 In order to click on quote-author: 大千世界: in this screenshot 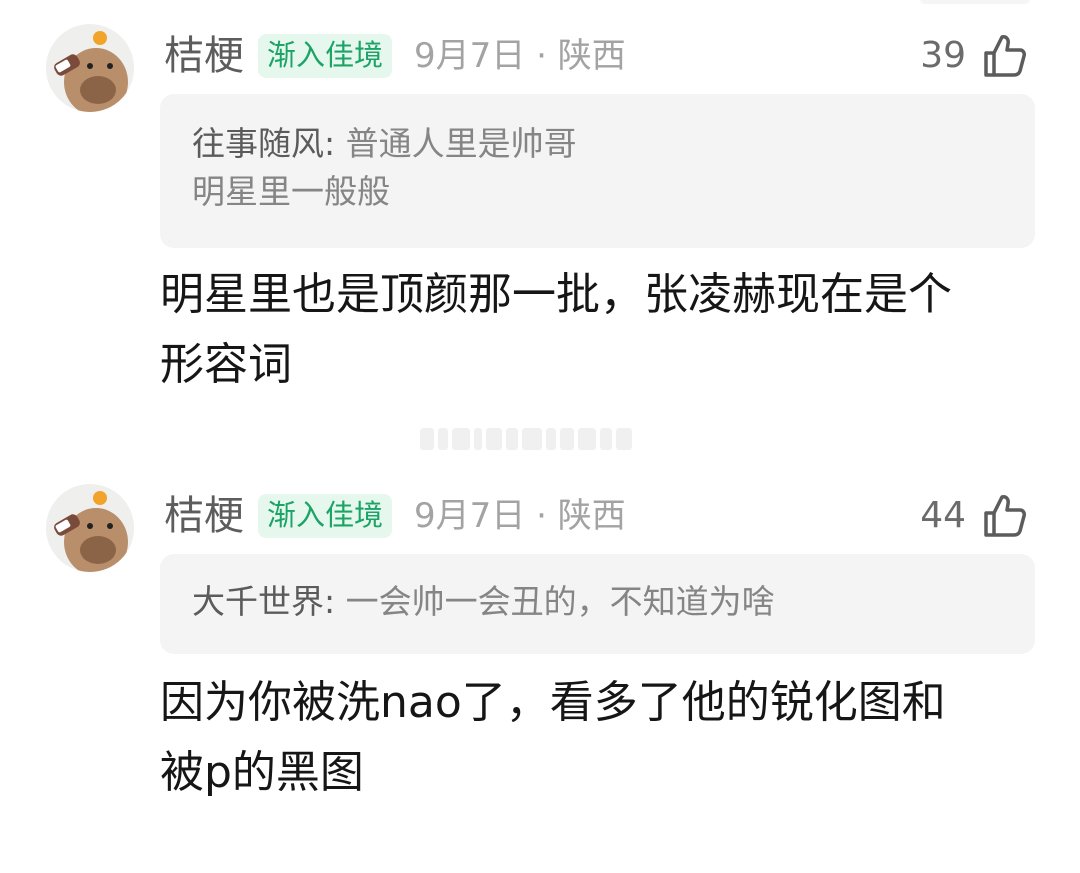, I will do `click(264, 601)`.